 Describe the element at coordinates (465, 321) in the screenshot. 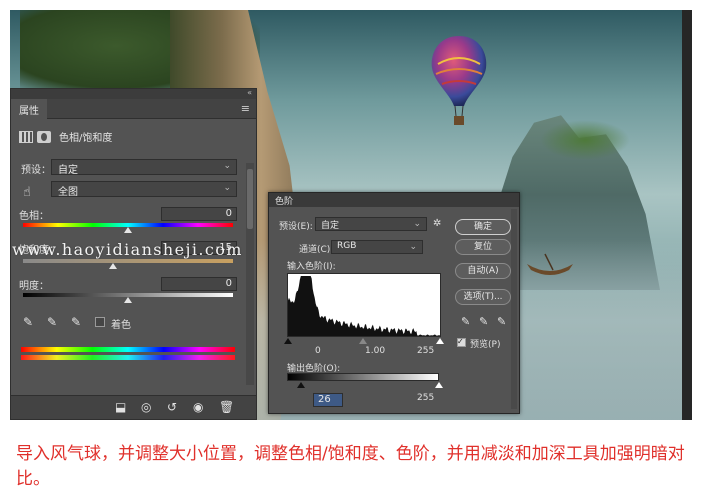

I see `black-point-dropper-icon: ✎` at that location.